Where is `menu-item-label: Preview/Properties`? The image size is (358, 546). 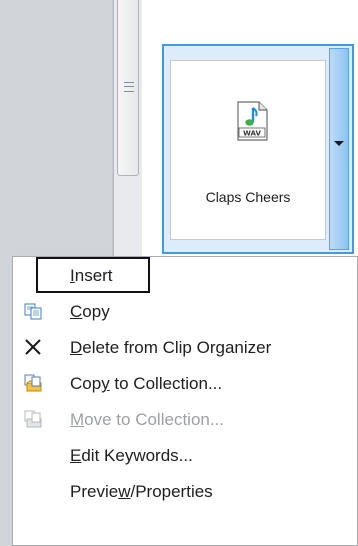
menu-item-label: Preview/Properties is located at coordinates (141, 491).